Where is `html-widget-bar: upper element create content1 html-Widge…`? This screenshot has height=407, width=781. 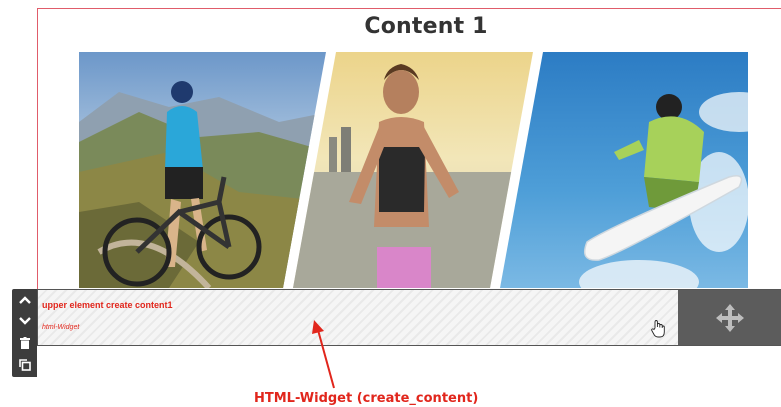 html-widget-bar: upper element create content1 html-Widge… is located at coordinates (409, 317).